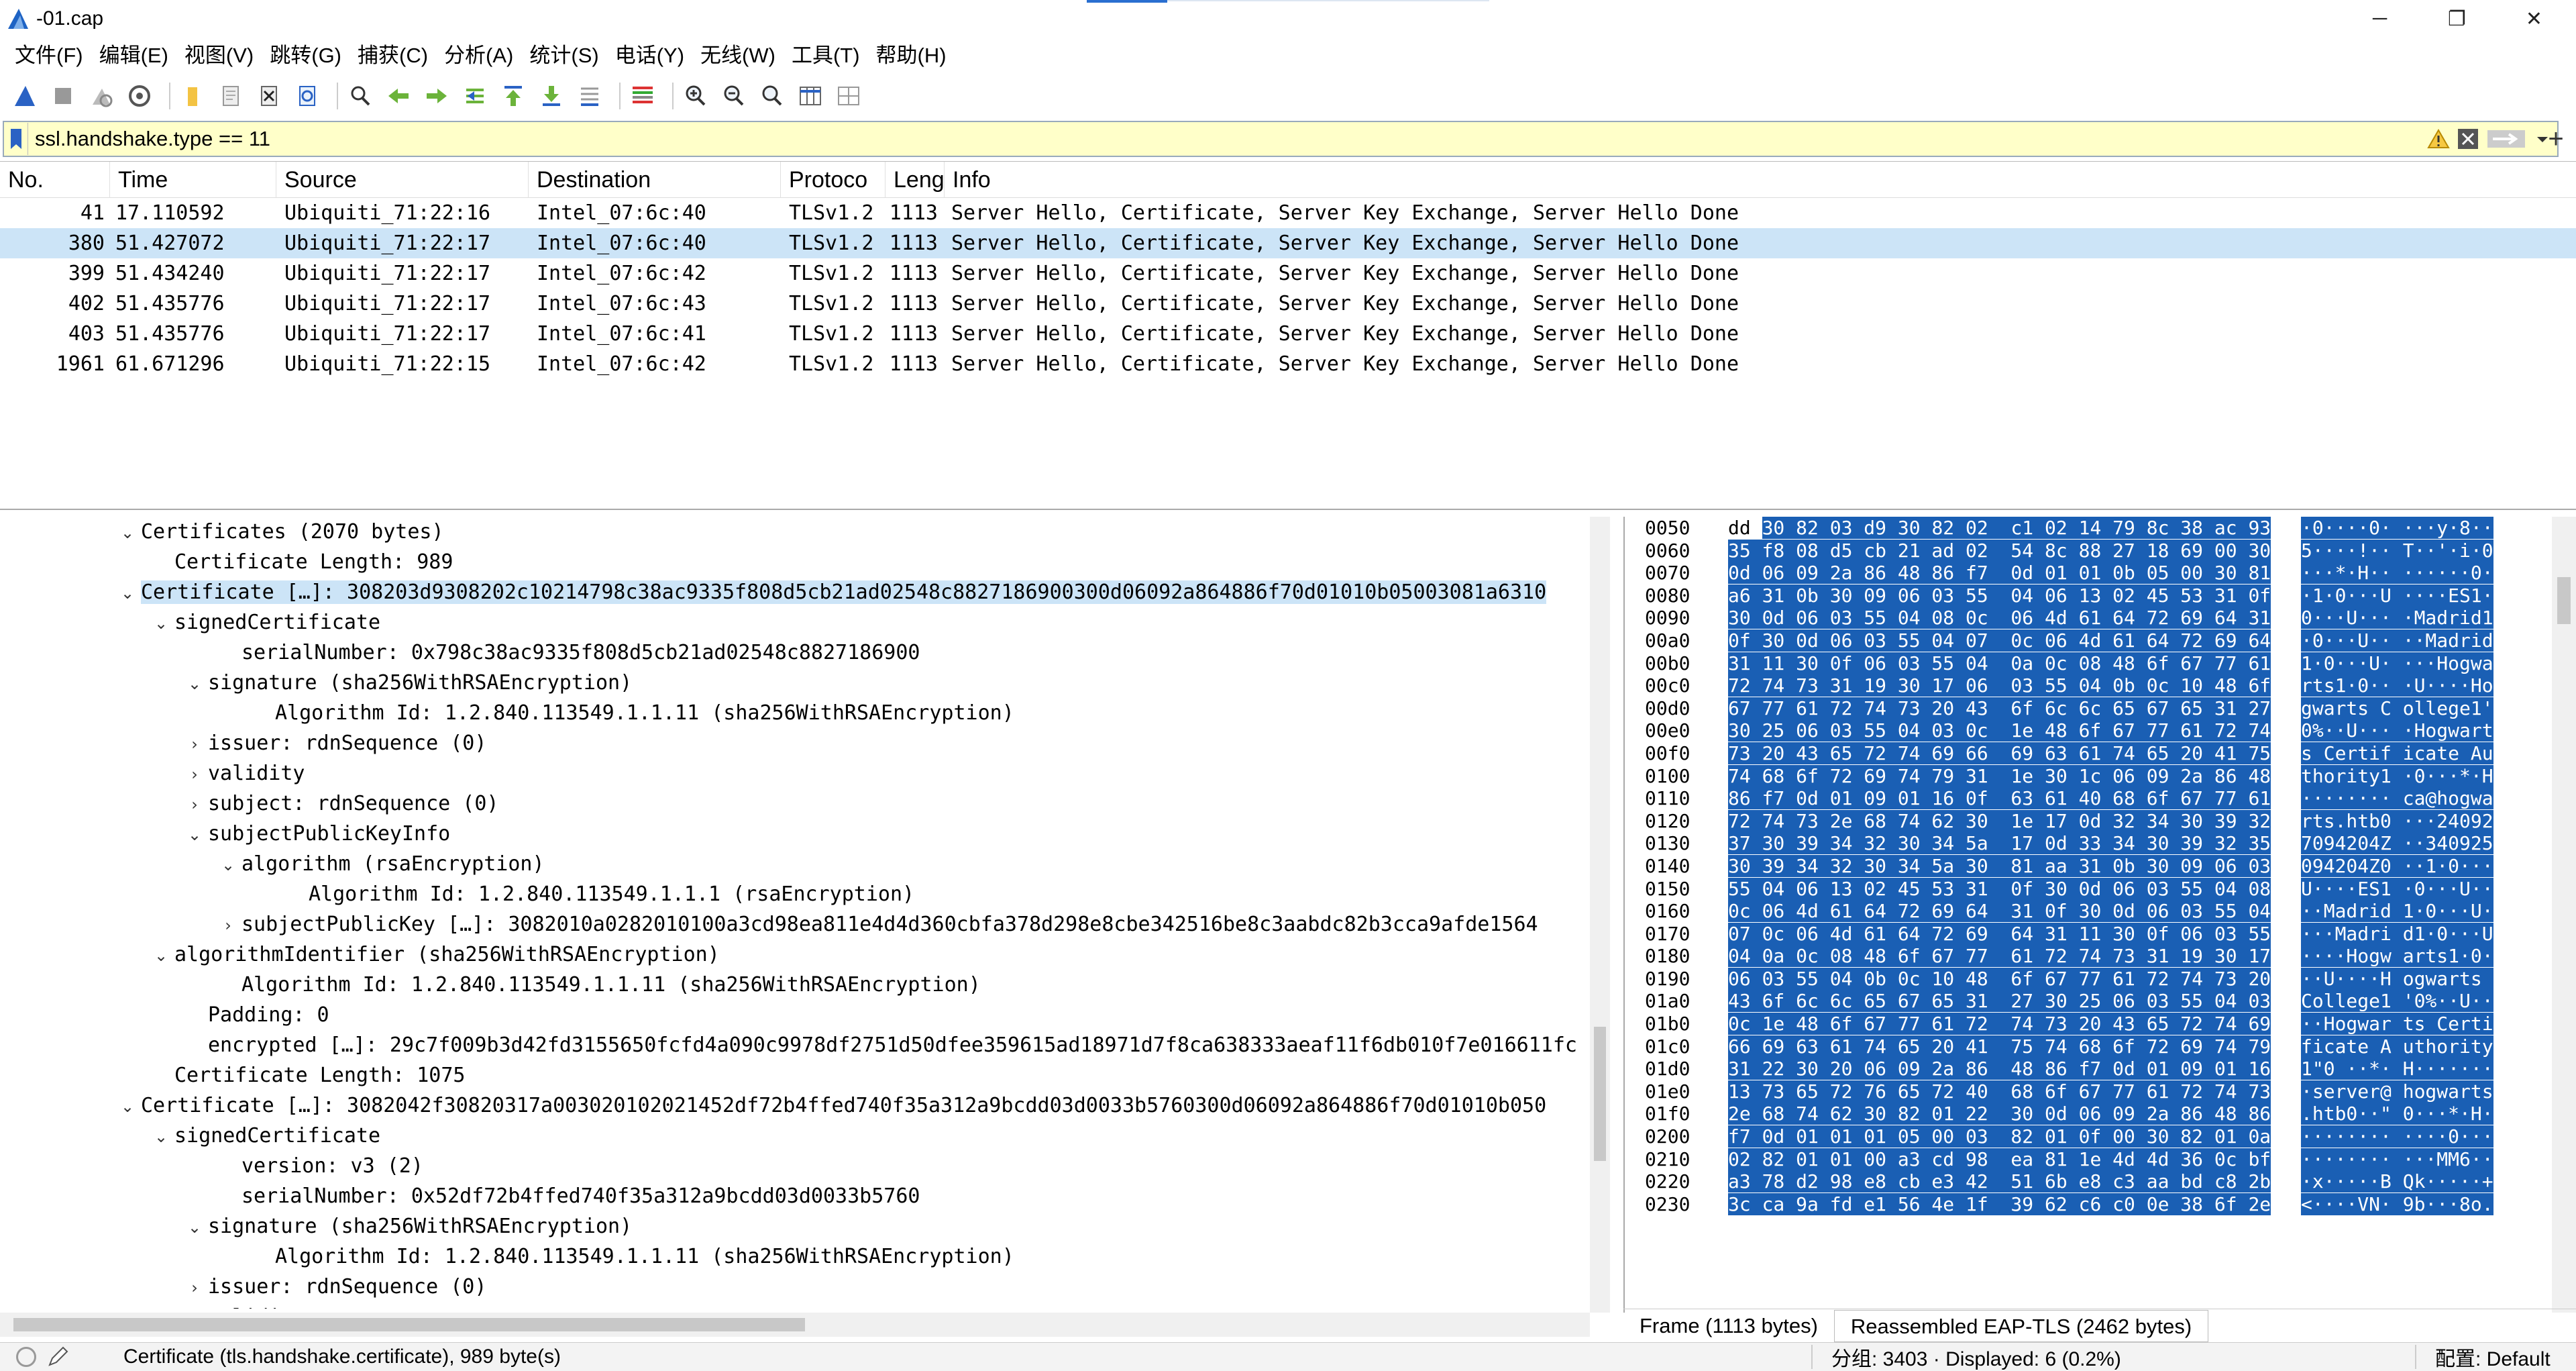 The height and width of the screenshot is (1371, 2576). Describe the element at coordinates (230, 96) in the screenshot. I see `save-icon` at that location.